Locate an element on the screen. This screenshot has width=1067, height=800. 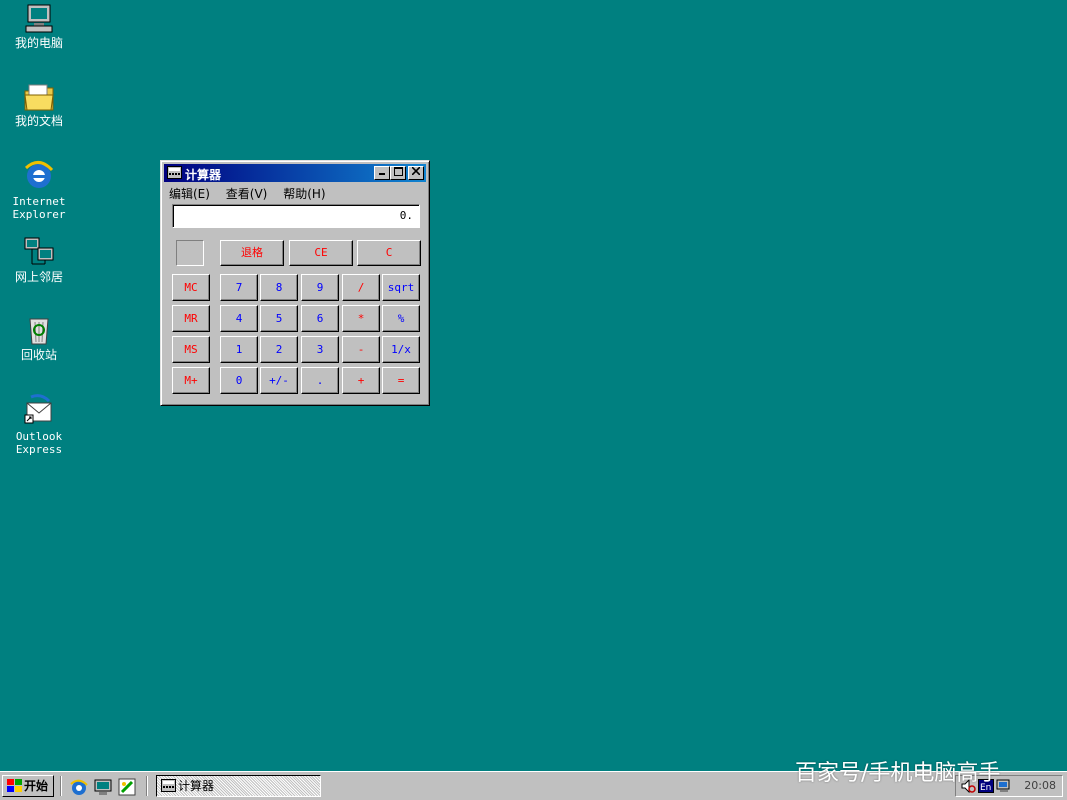
start-label: 开始 is located at coordinates (36, 786).